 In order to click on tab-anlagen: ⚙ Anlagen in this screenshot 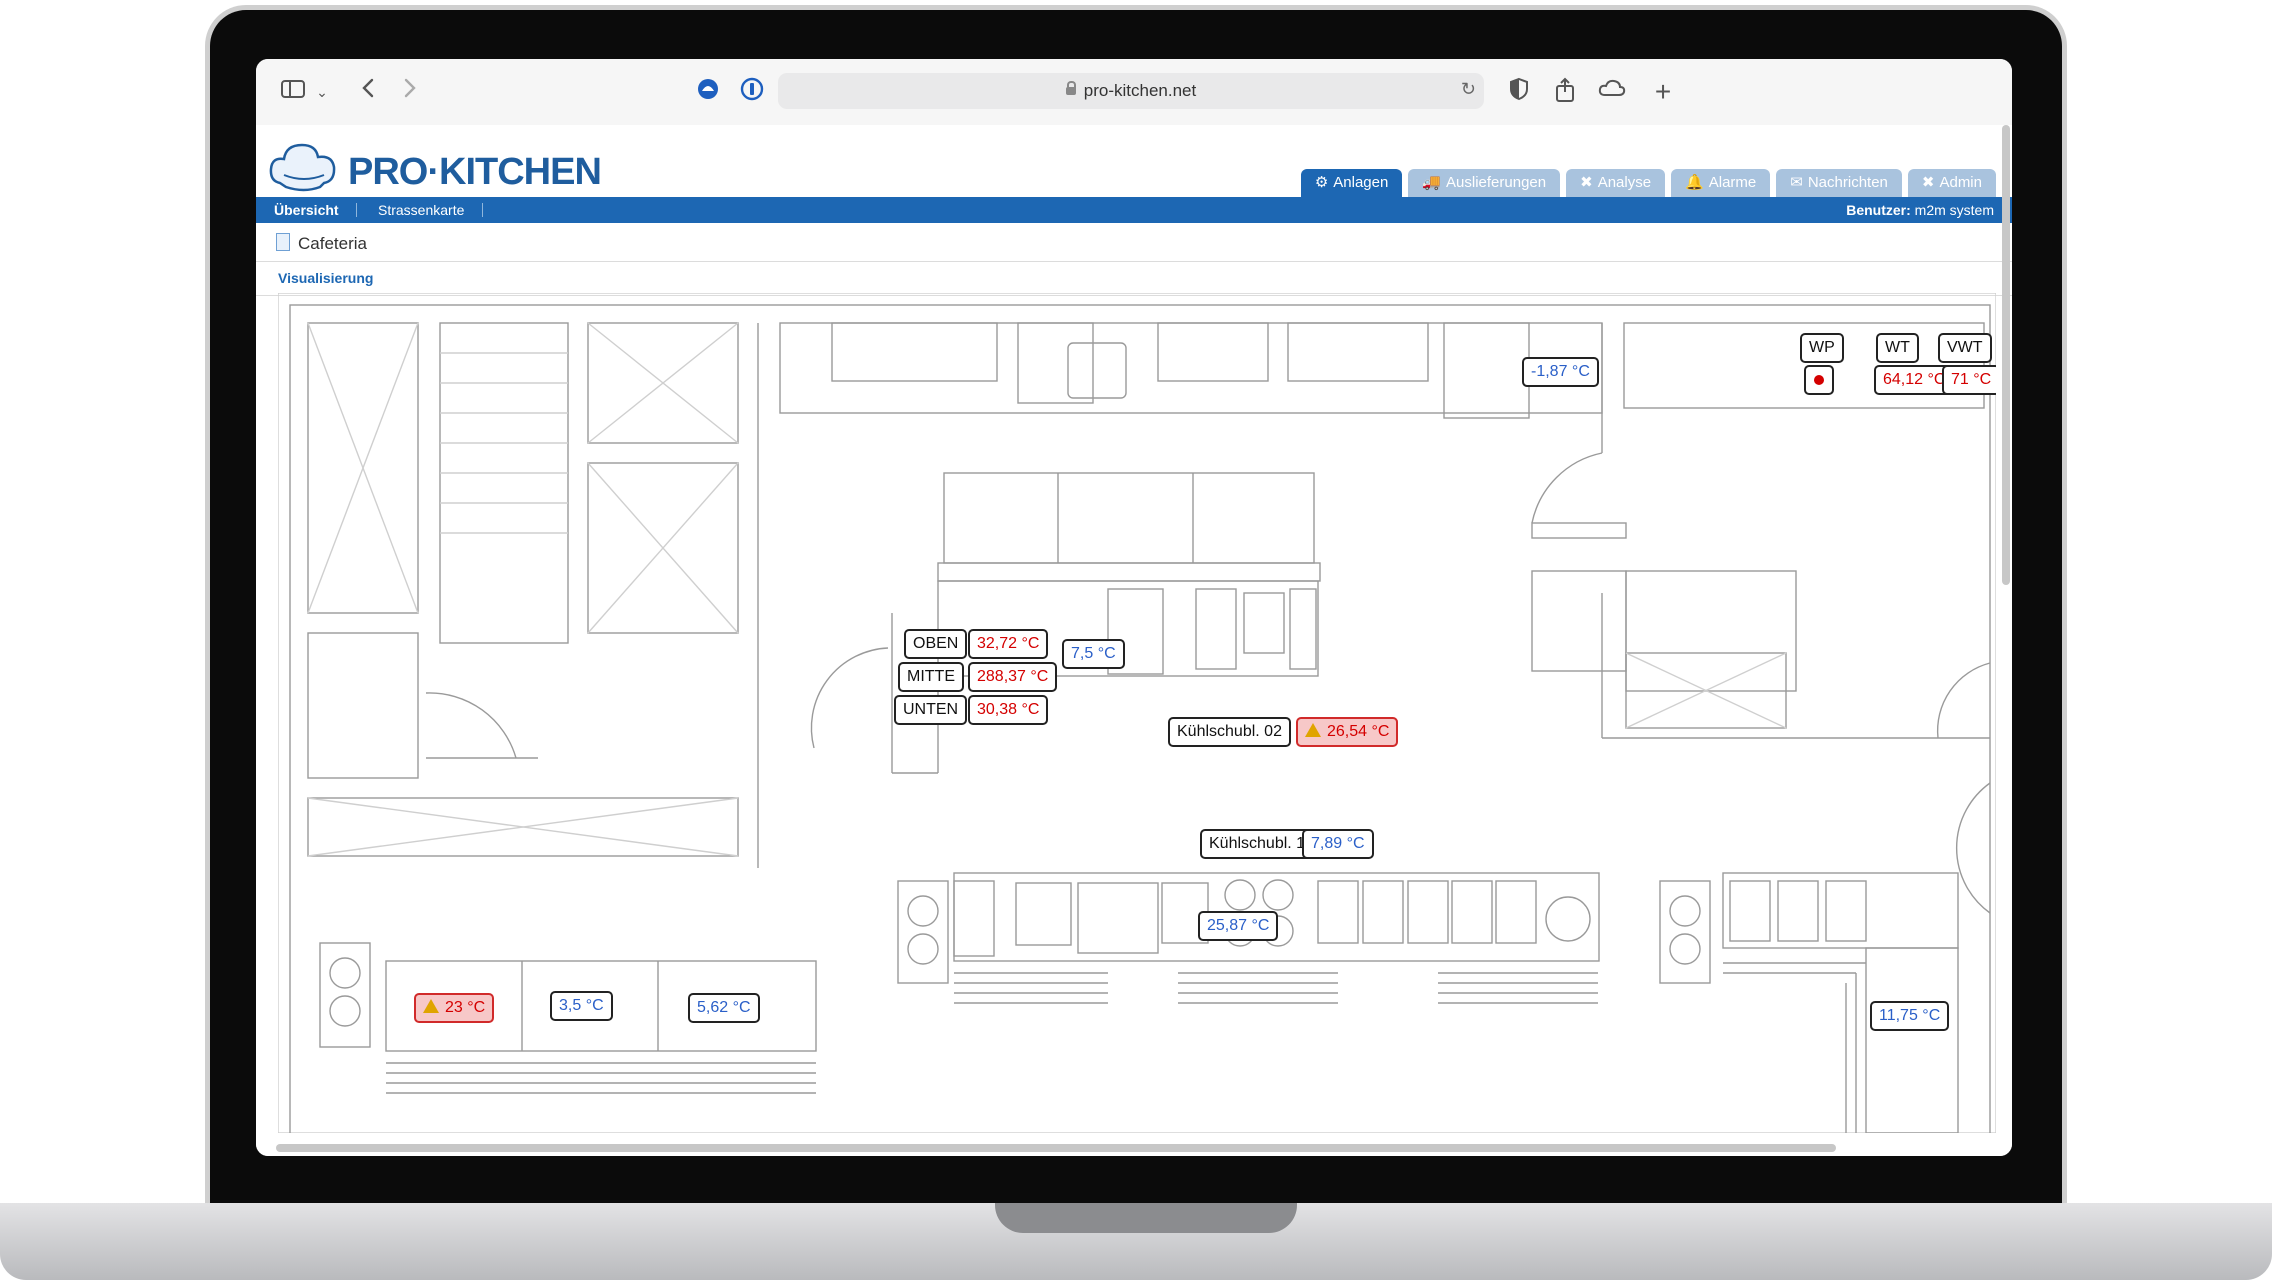, I will do `click(1351, 183)`.